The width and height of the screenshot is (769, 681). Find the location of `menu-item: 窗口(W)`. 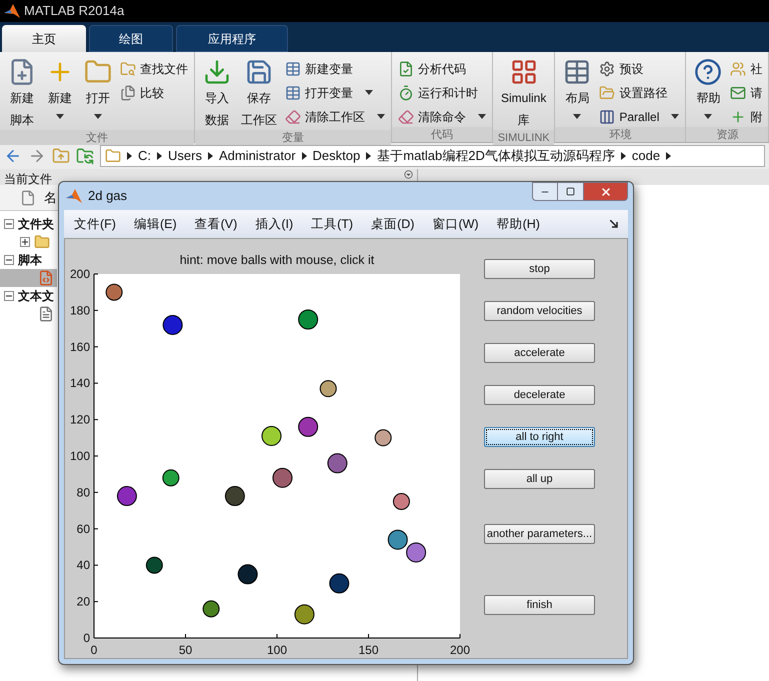

menu-item: 窗口(W) is located at coordinates (455, 224).